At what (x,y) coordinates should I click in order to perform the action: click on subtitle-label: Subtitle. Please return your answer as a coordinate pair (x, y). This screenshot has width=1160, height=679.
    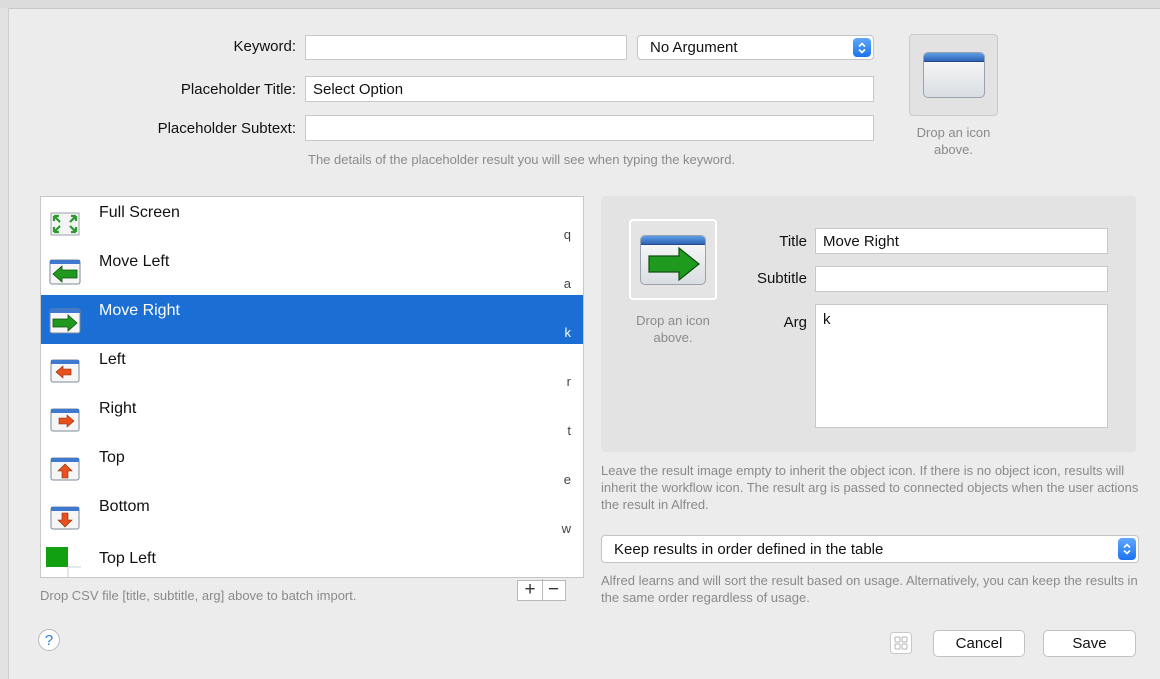
    Looking at the image, I should click on (781, 278).